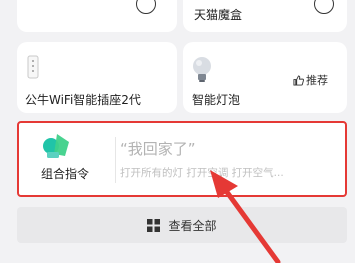  I want to click on recommend-badge: 推荐, so click(310, 80).